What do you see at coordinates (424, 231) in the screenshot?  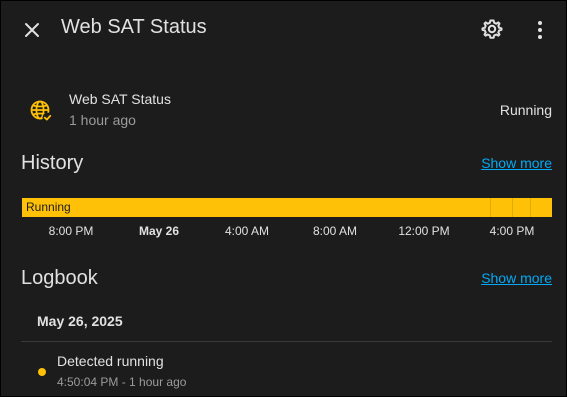 I see `timeline-tick-label: 12:00 PM` at bounding box center [424, 231].